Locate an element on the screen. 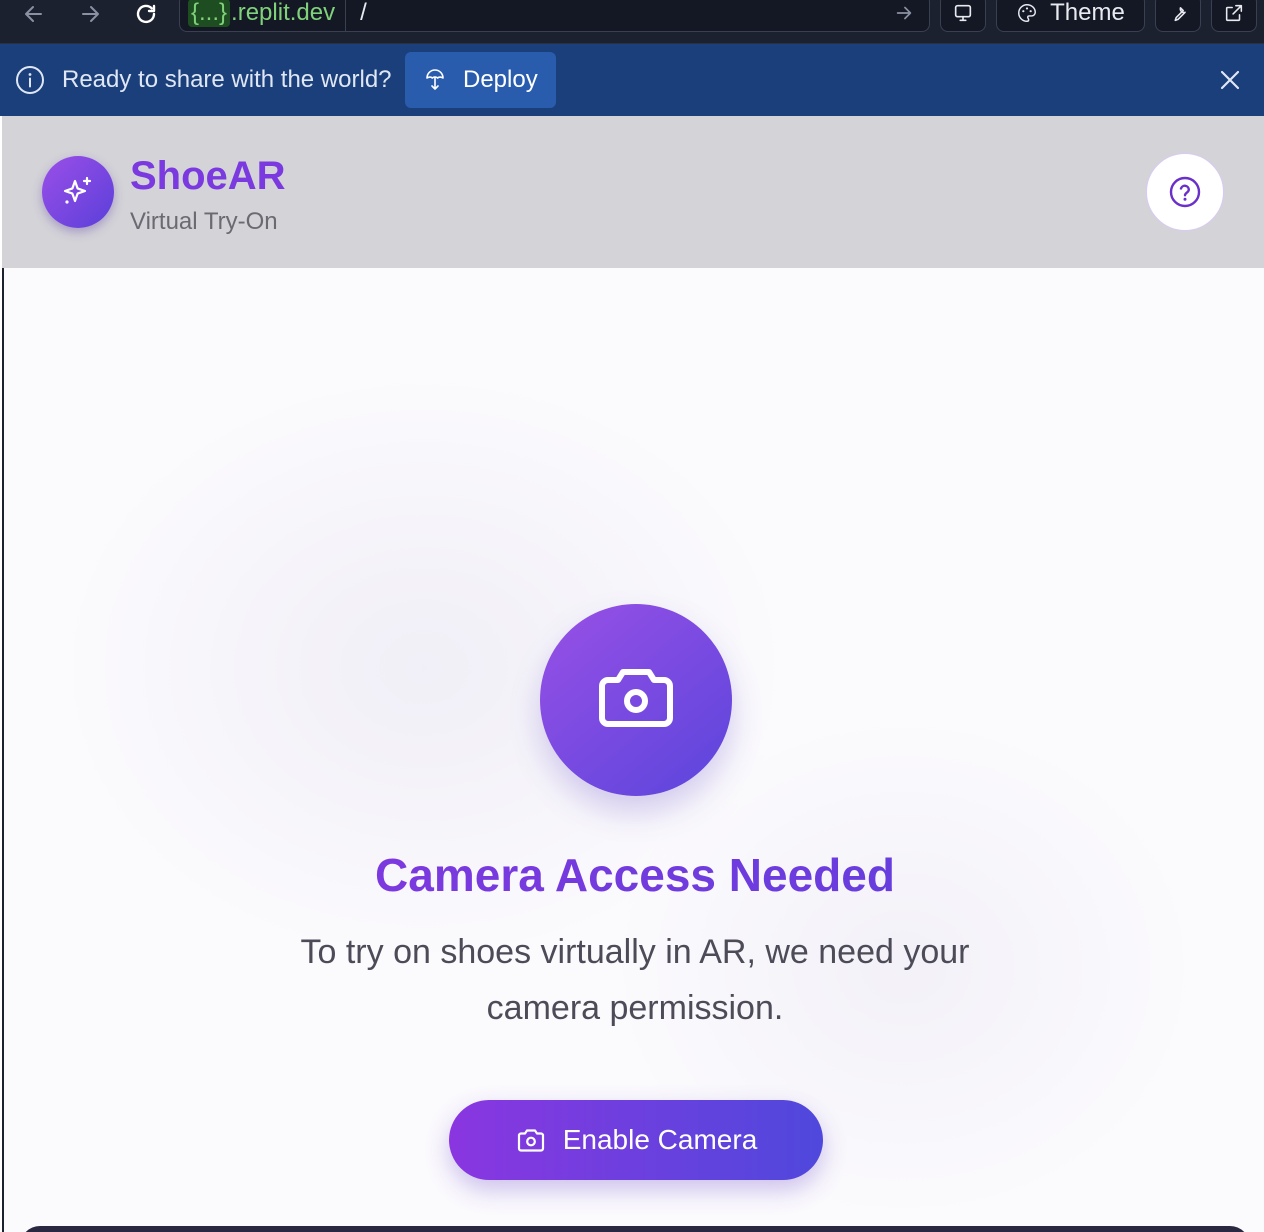  forward-button is located at coordinates (90, 14).